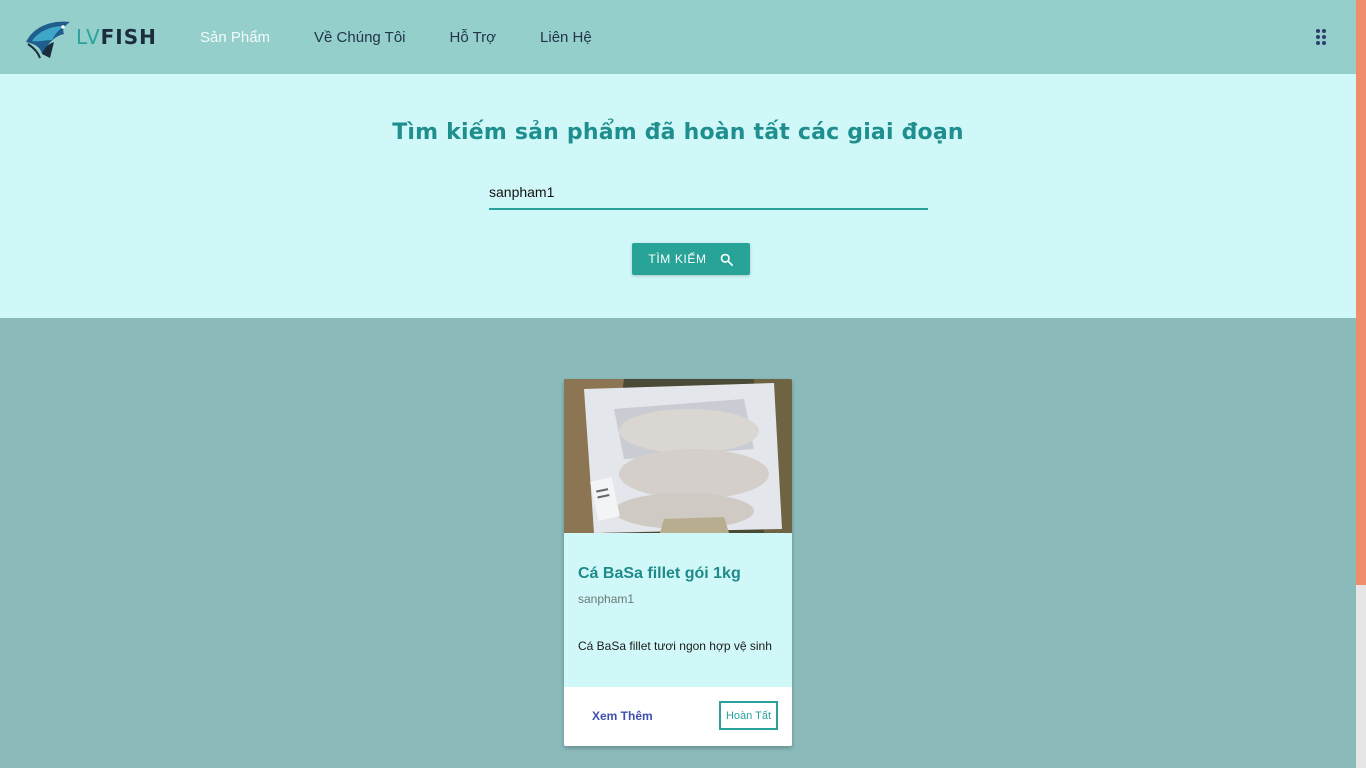 The image size is (1366, 768). What do you see at coordinates (128, 37) in the screenshot?
I see `brand-name-fish: FISH` at bounding box center [128, 37].